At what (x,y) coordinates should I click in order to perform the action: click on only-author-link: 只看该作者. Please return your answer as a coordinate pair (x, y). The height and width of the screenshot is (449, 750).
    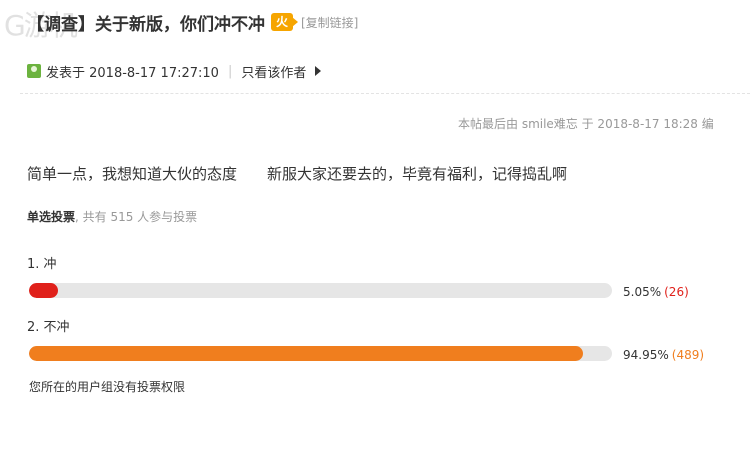
    Looking at the image, I should click on (273, 71).